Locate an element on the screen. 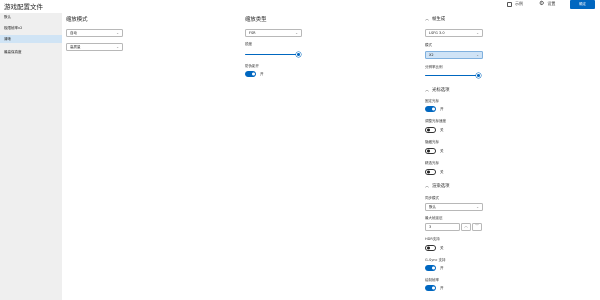 Image resolution: width=600 pixels, height=300 pixels. profile-sidebar: 默认 极限帧率v2 清晰 最高保真度 is located at coordinates (31, 156).